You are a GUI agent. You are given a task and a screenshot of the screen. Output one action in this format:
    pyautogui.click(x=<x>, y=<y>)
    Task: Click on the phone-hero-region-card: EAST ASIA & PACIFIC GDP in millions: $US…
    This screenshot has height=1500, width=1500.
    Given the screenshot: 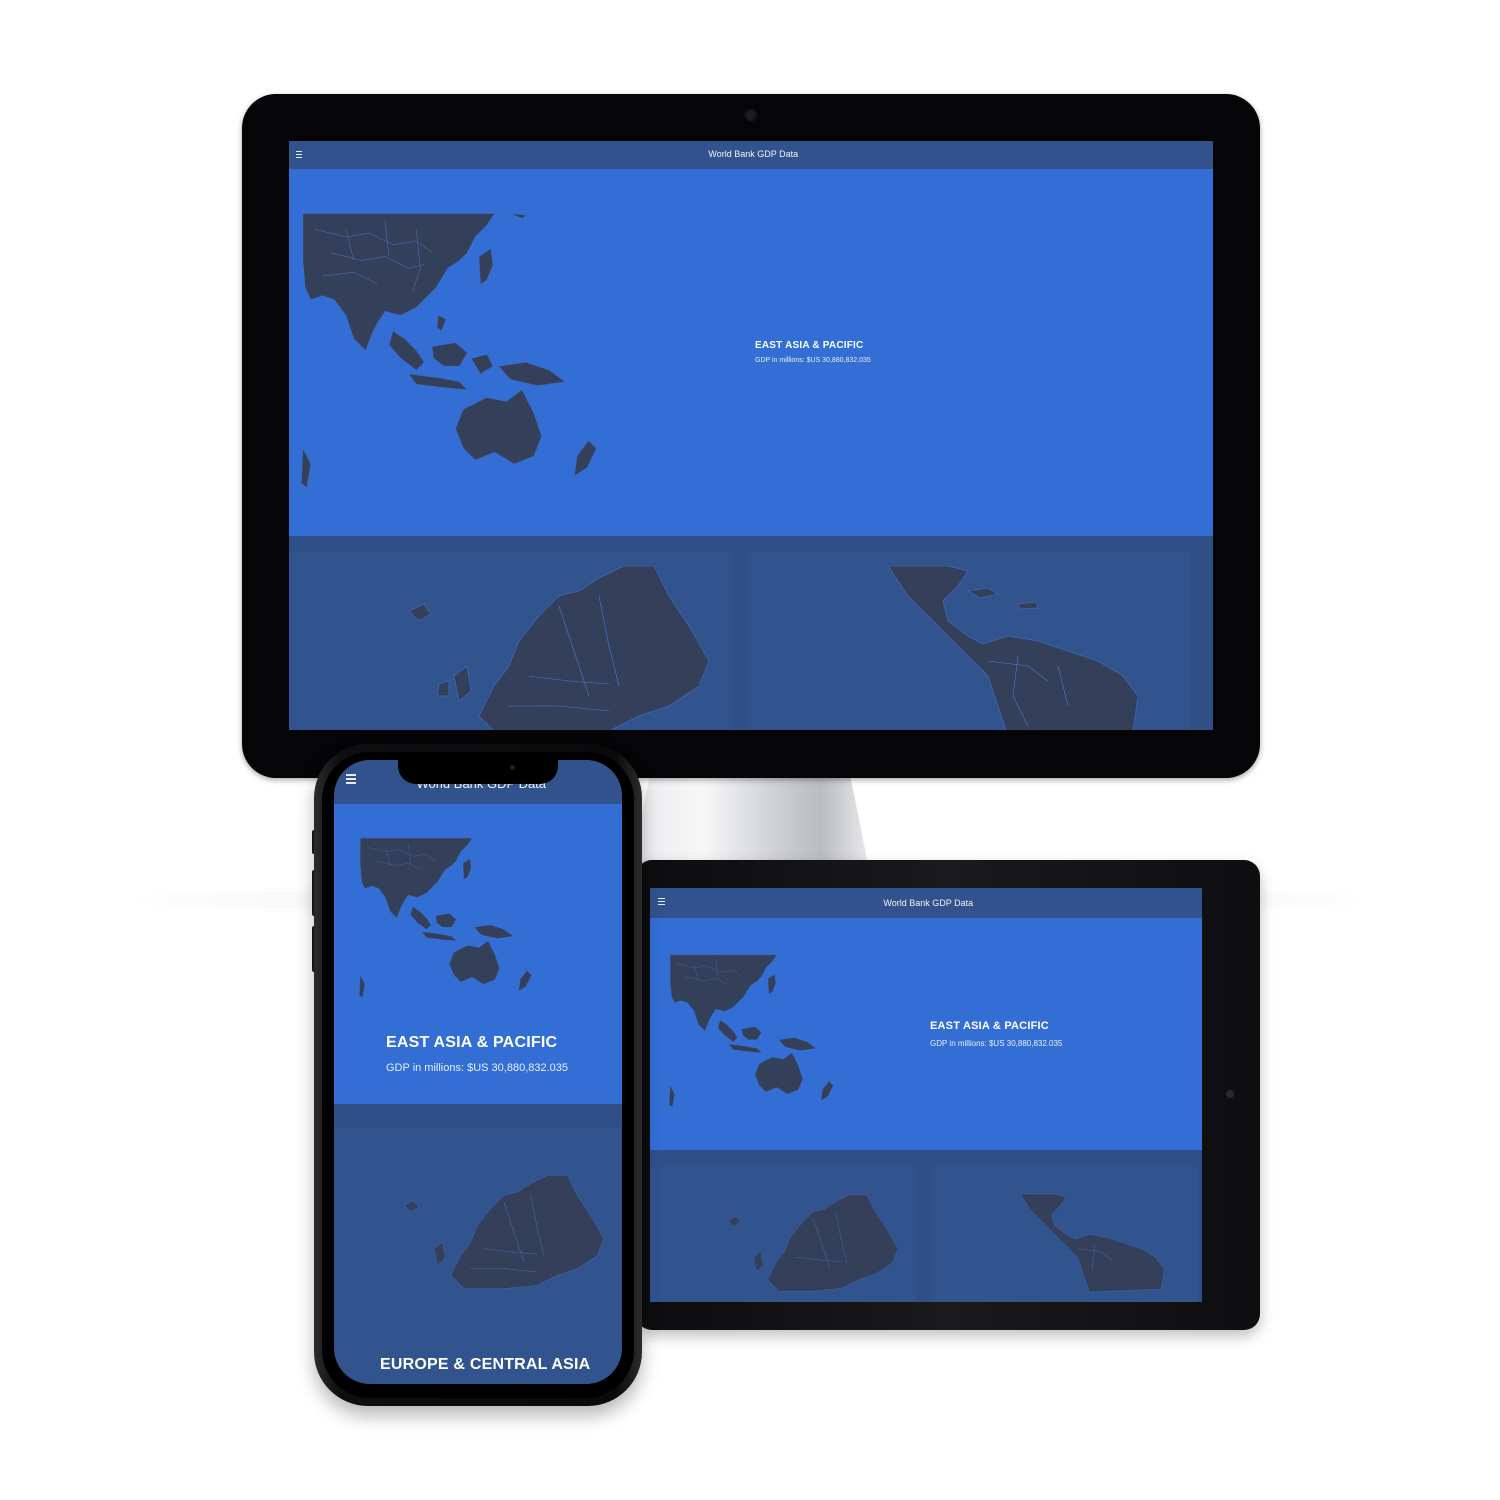 What is the action you would take?
    pyautogui.click(x=478, y=954)
    